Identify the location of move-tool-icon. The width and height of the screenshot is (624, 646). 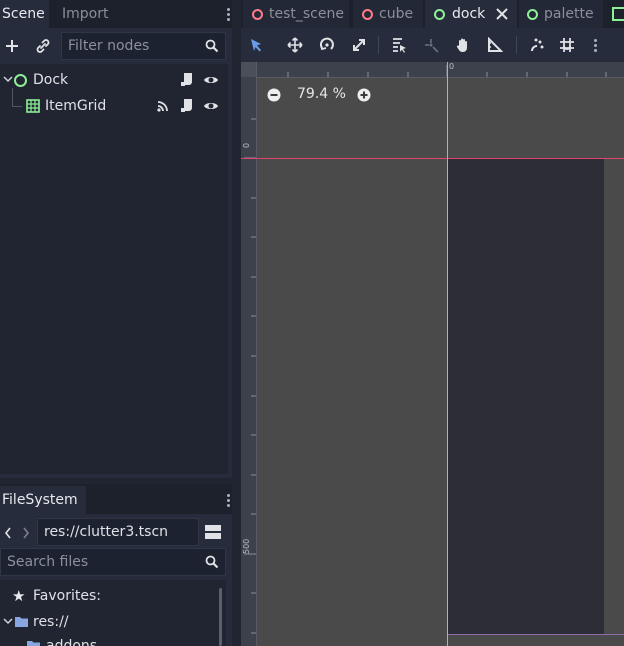
(295, 45).